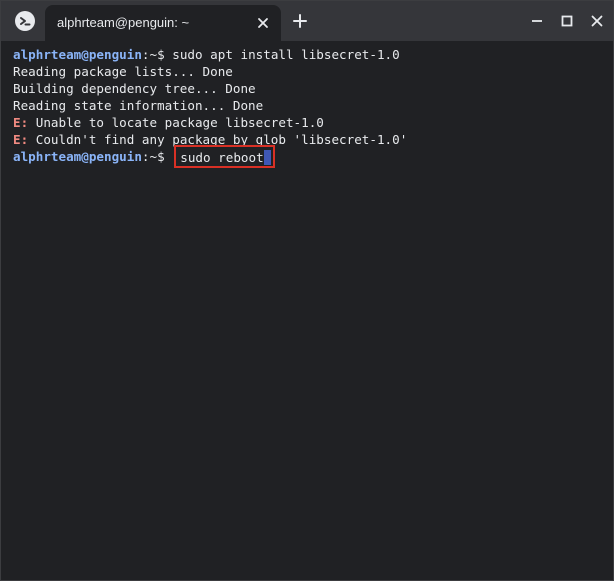 The image size is (614, 581). I want to click on terminal-line: Building dependency tree... Done, so click(313, 88).